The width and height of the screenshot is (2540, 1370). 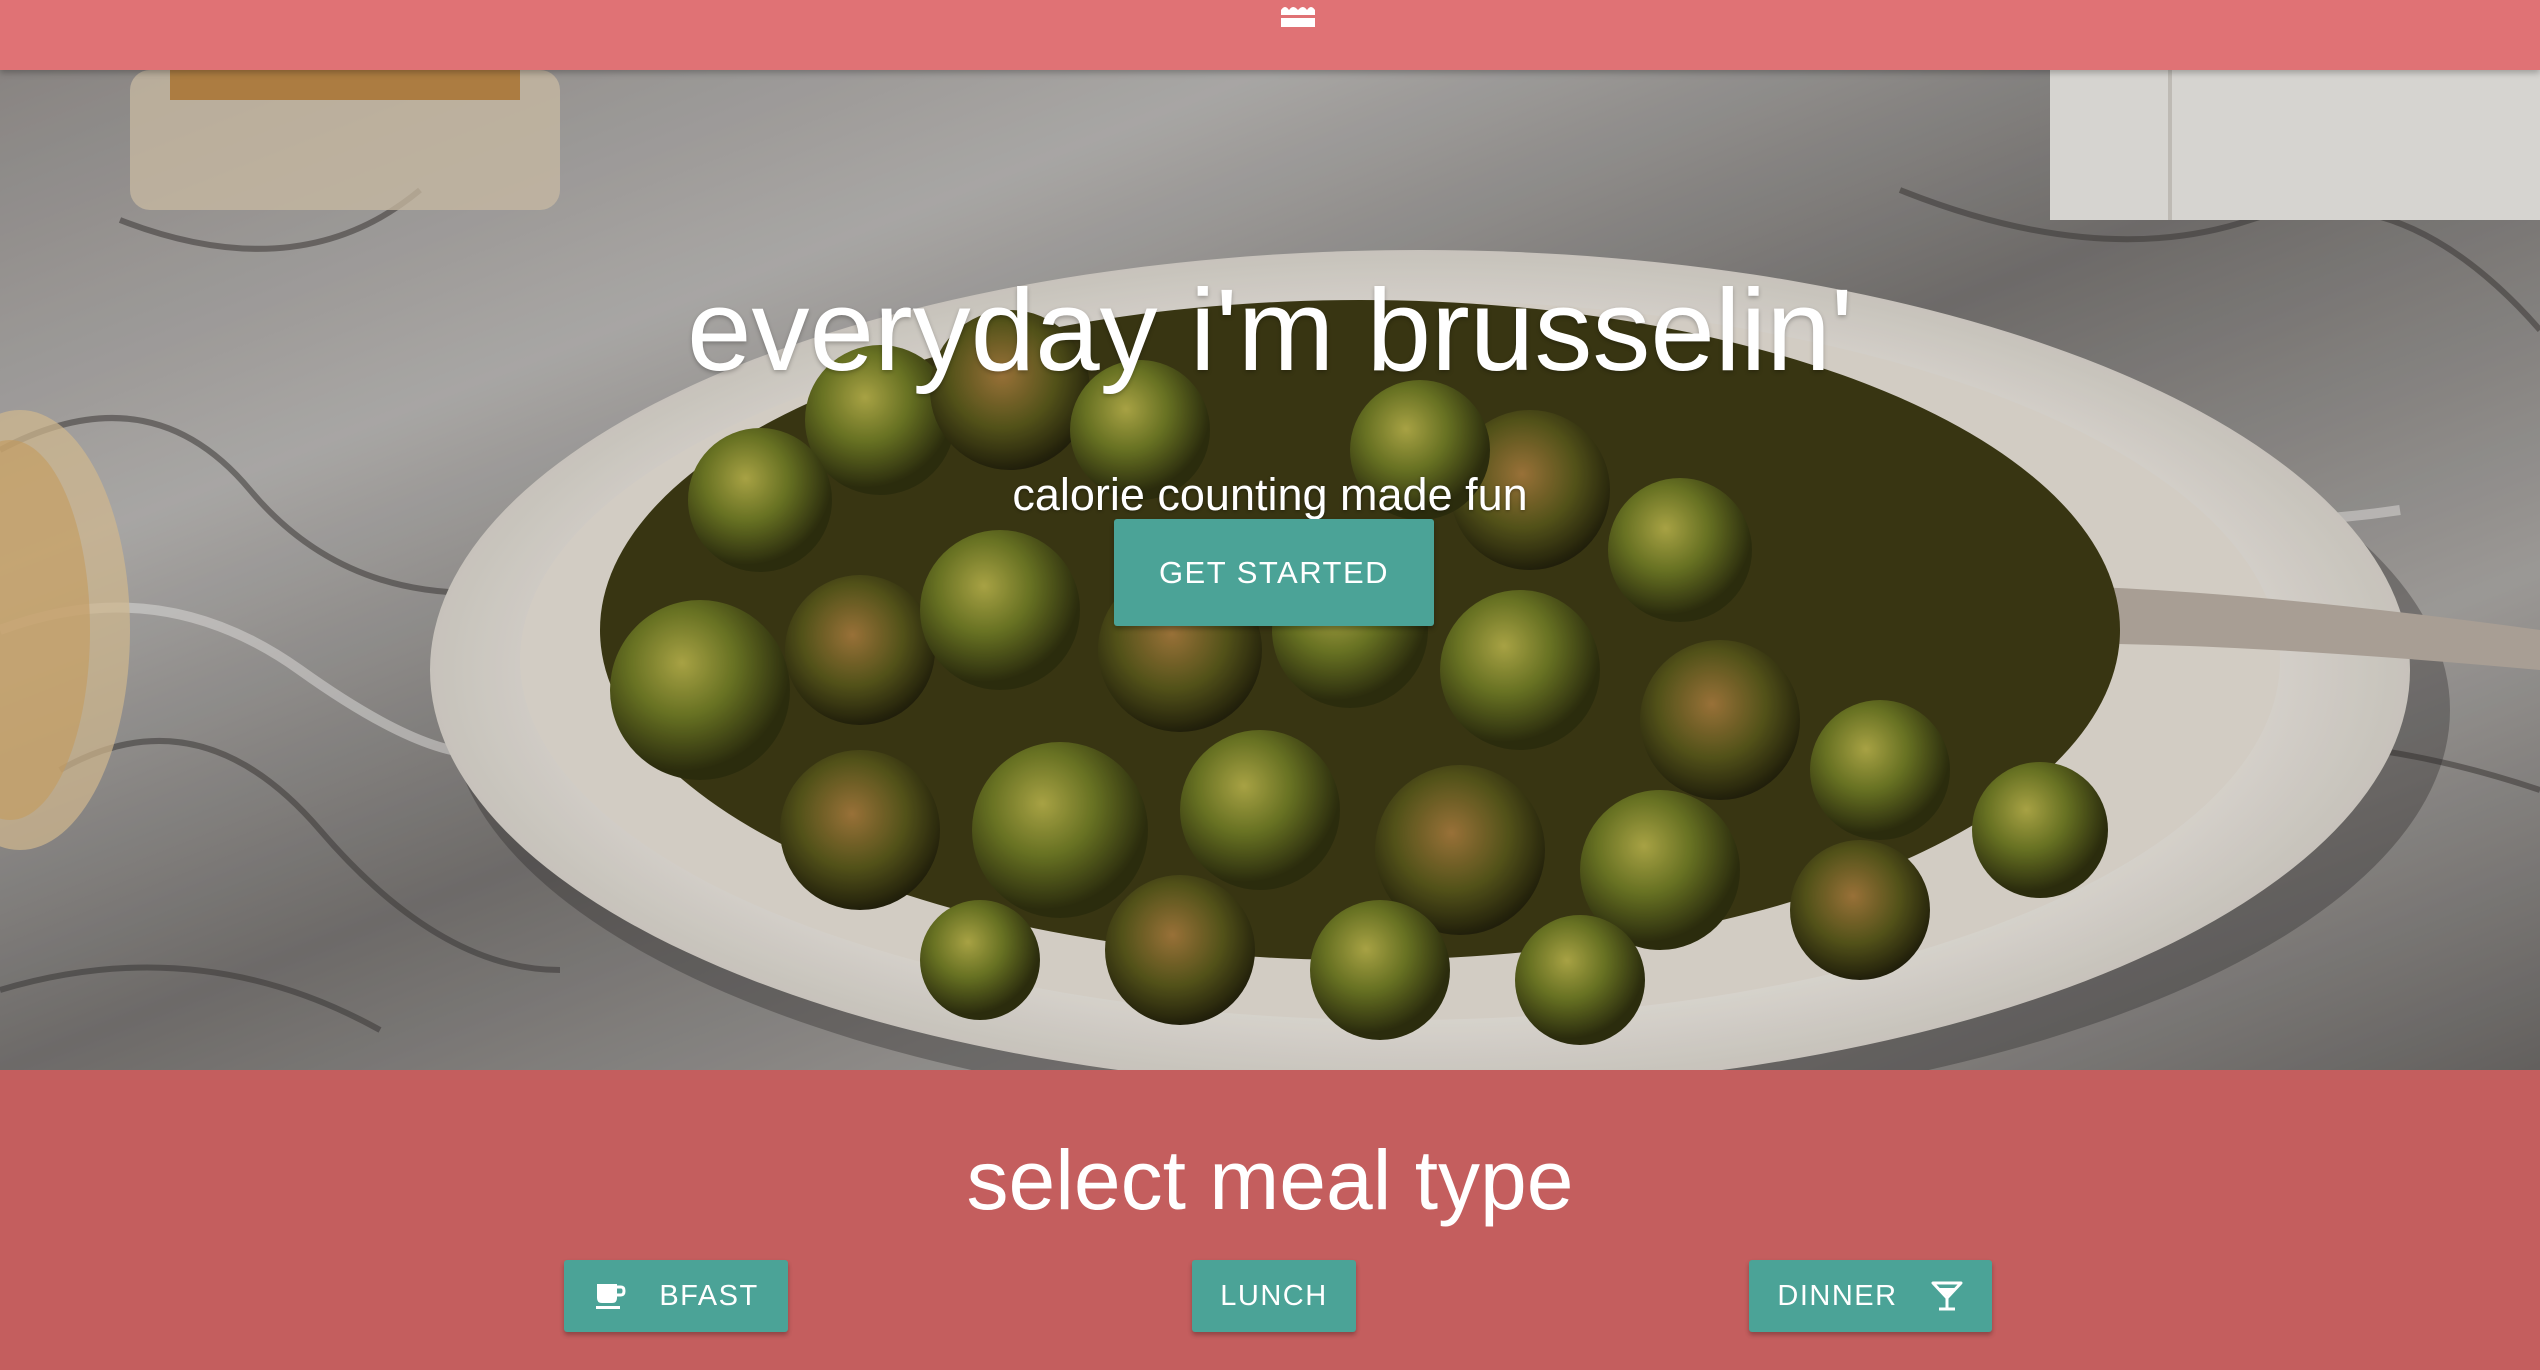 I want to click on cocktail-glass-icon, so click(x=1947, y=1296).